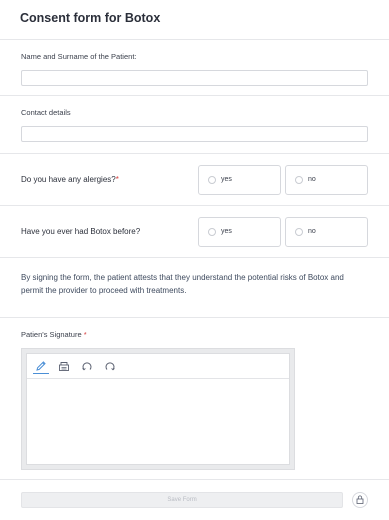  I want to click on botox-yes-label: yes, so click(226, 231).